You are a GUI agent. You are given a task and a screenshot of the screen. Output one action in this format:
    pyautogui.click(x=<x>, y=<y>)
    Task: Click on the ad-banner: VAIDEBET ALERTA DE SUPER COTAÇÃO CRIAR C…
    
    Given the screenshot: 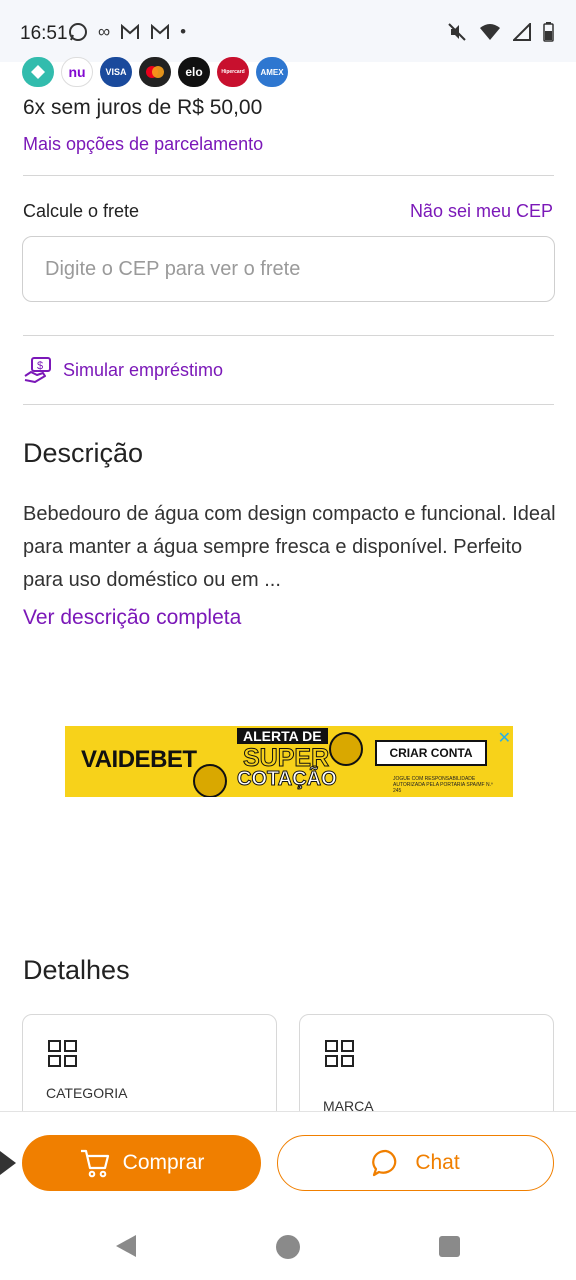 What is the action you would take?
    pyautogui.click(x=289, y=761)
    